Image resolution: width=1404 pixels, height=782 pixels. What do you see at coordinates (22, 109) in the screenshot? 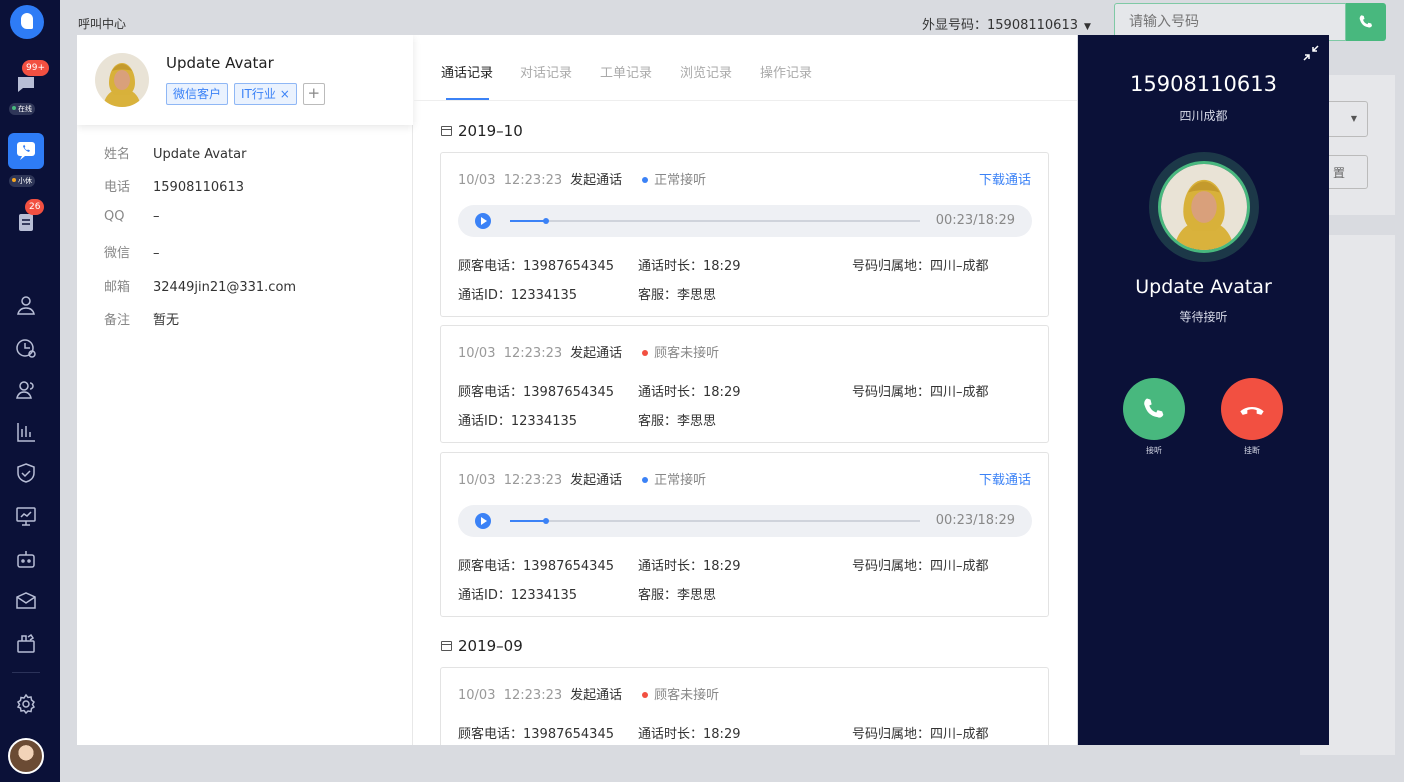
I see `online-status: 在线` at bounding box center [22, 109].